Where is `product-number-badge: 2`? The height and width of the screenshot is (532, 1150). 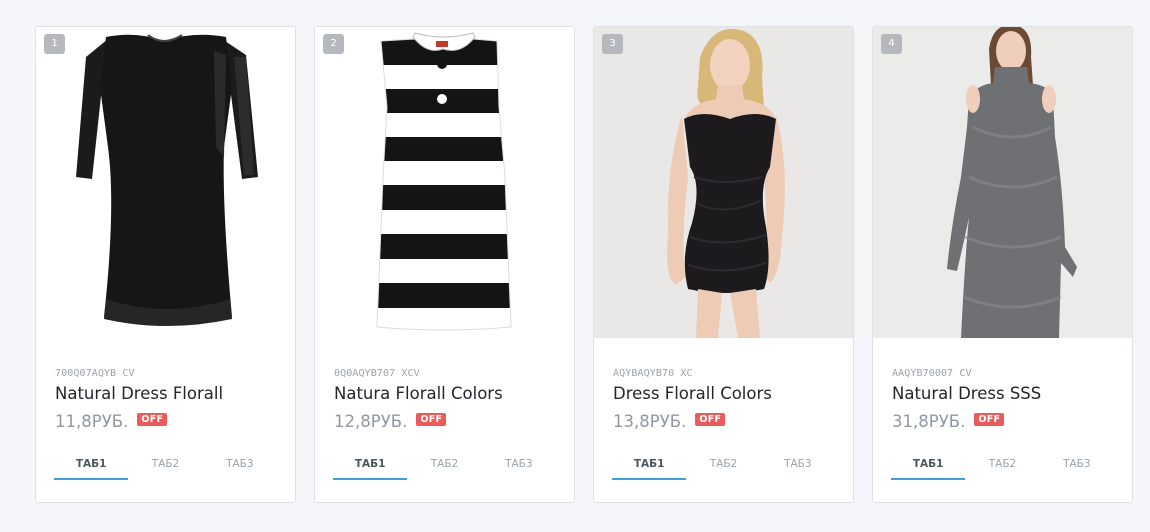 product-number-badge: 2 is located at coordinates (333, 44).